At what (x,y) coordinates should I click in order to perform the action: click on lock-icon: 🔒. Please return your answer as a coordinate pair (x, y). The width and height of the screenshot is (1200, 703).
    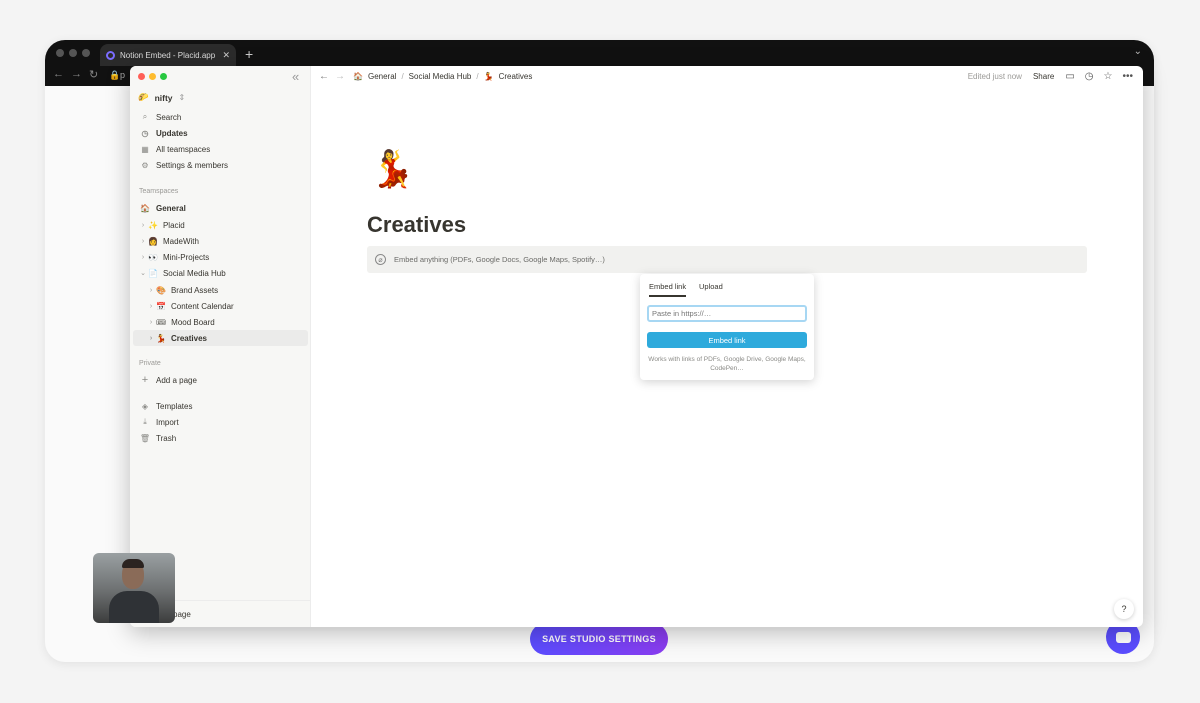
    Looking at the image, I should click on (115, 75).